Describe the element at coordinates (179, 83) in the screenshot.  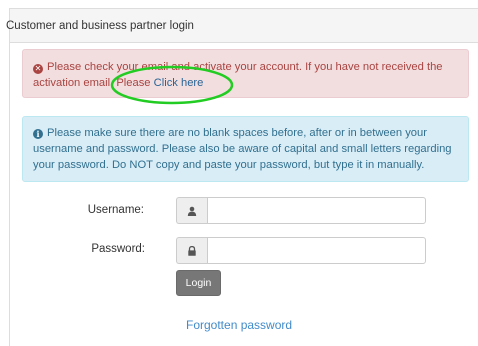
I see `click-here-link: Click here` at that location.